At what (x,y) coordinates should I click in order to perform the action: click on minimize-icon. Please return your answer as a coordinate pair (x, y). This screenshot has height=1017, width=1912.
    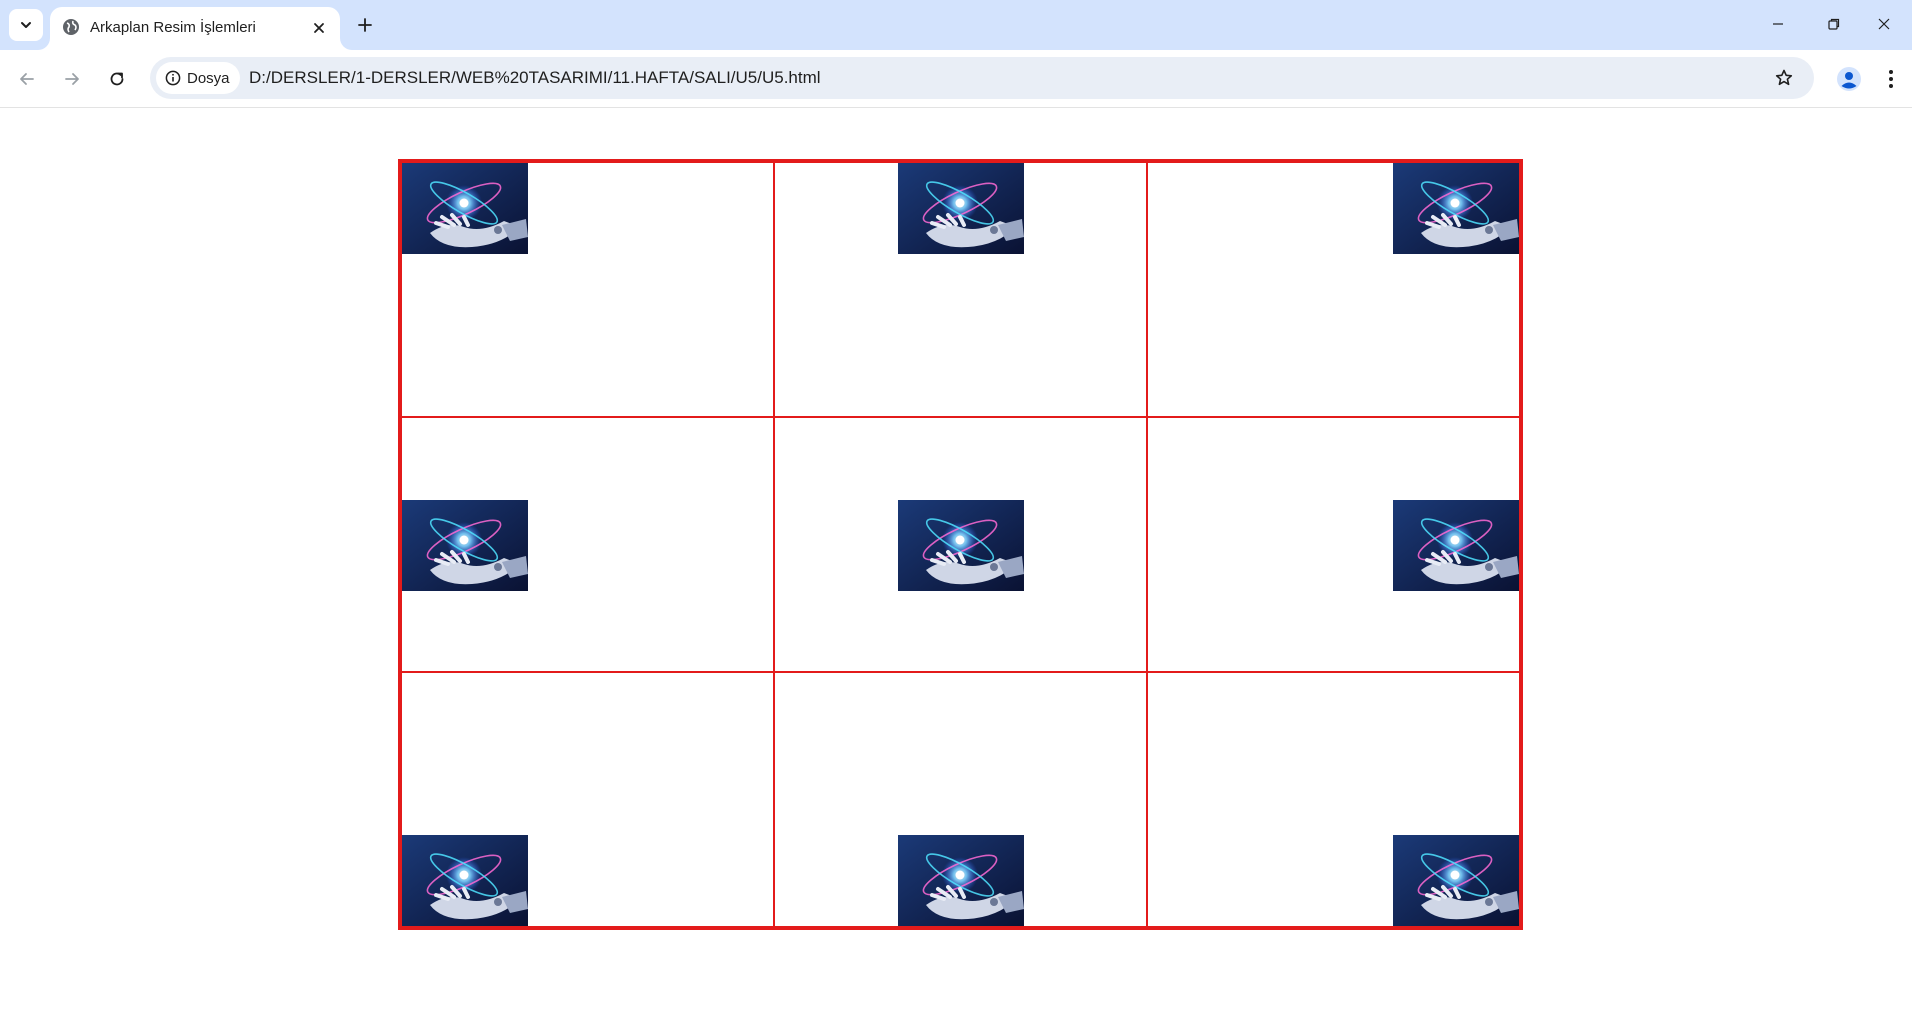
    Looking at the image, I should click on (1778, 24).